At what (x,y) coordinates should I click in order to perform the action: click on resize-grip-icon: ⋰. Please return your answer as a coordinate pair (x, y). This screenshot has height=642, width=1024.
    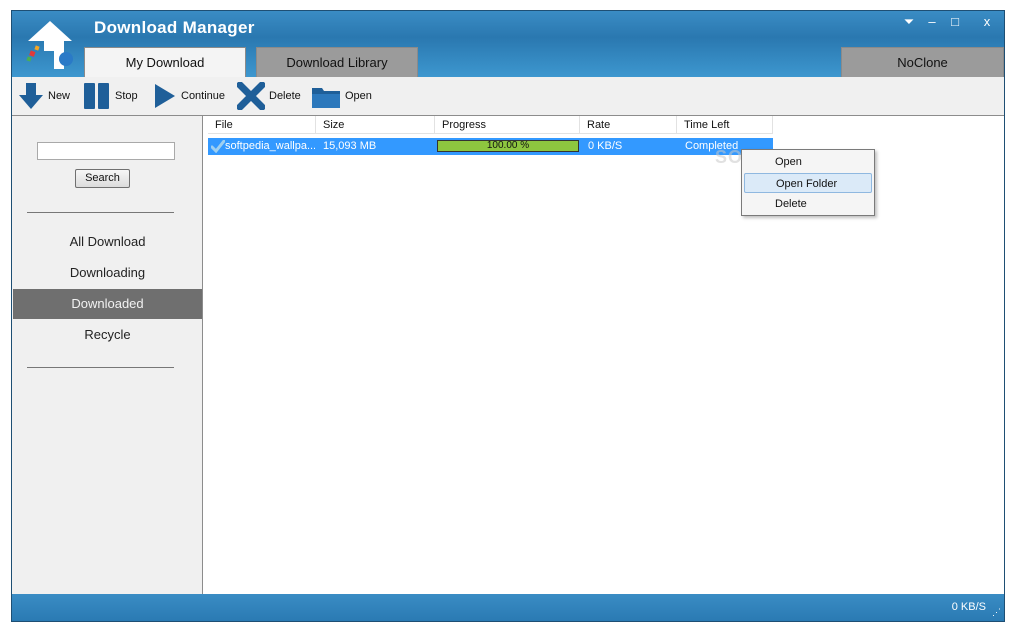
    Looking at the image, I should click on (996, 612).